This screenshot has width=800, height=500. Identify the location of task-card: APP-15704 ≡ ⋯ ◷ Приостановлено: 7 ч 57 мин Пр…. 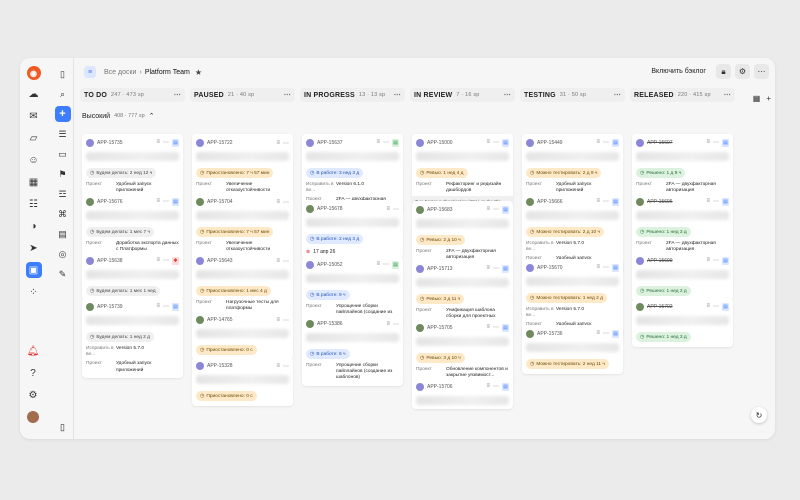
(242, 225).